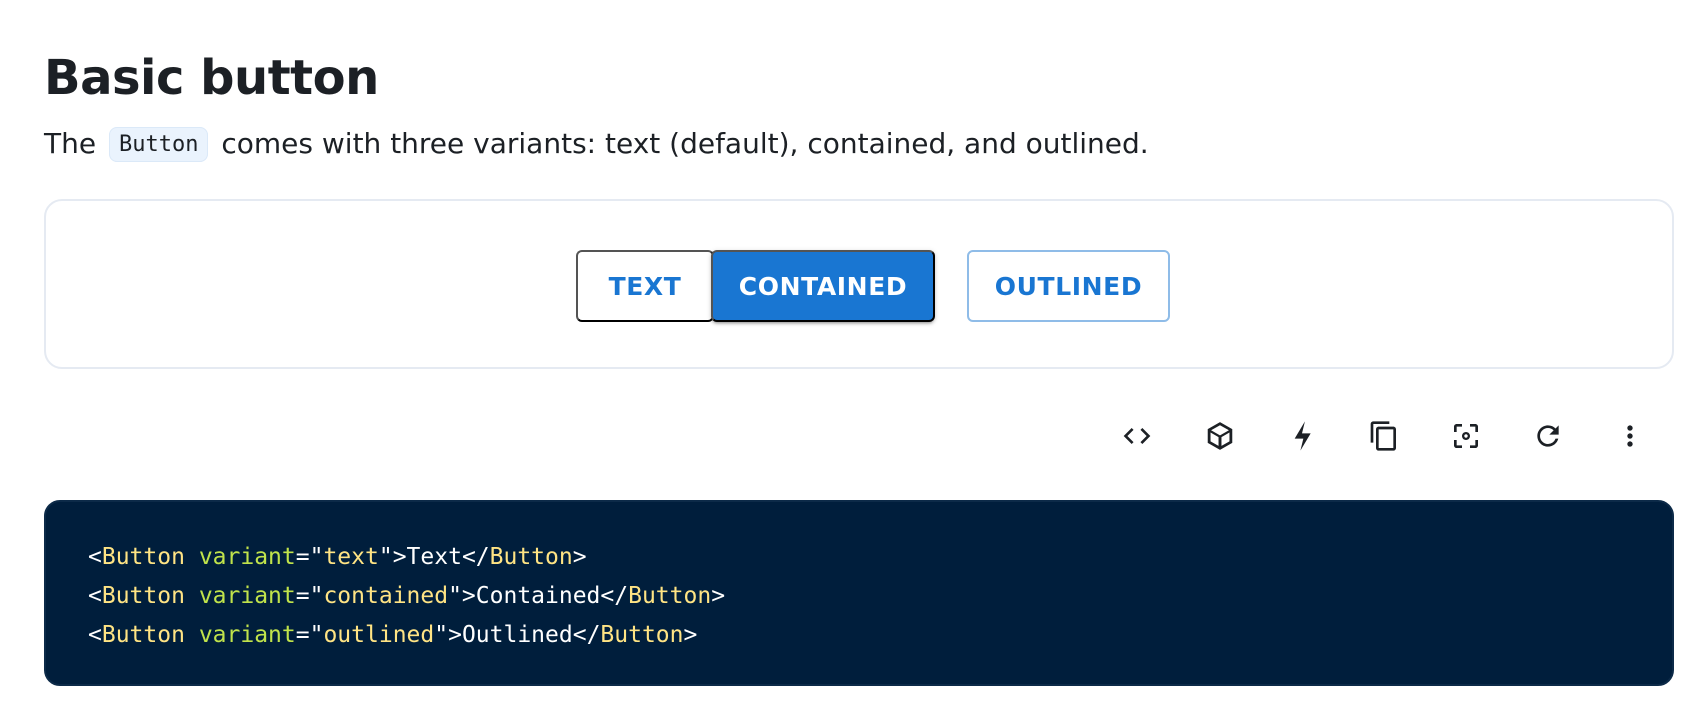  Describe the element at coordinates (1466, 436) in the screenshot. I see `reset-focus-icon` at that location.